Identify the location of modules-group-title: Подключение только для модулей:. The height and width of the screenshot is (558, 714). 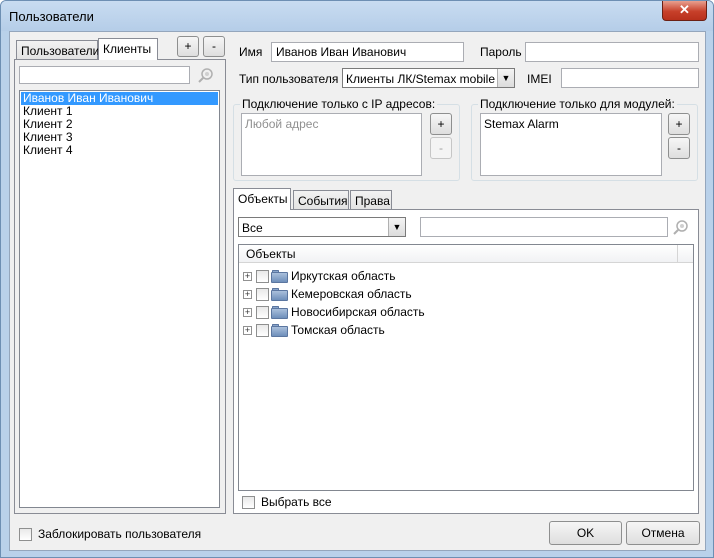
(577, 104).